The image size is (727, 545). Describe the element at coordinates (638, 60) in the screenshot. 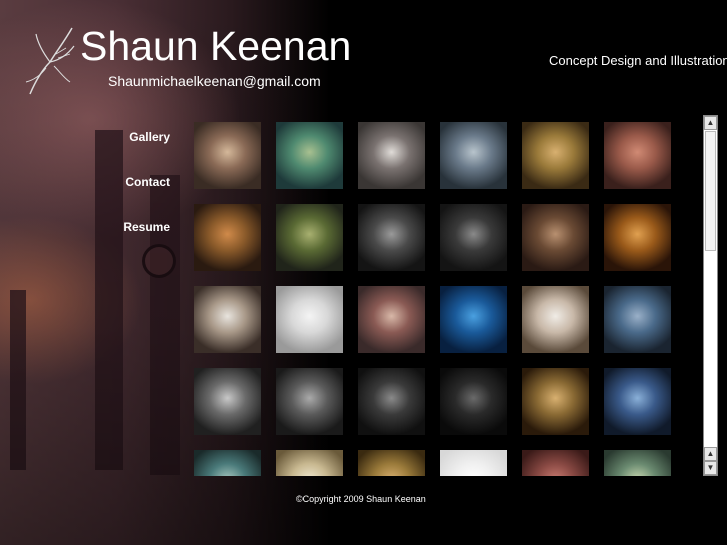

I see `site-tagline: Concept Design and Illustration` at that location.